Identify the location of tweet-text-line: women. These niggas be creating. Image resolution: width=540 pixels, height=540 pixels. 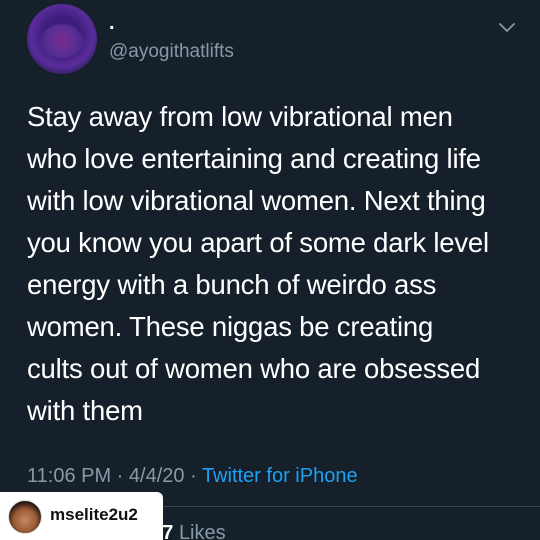
(230, 326).